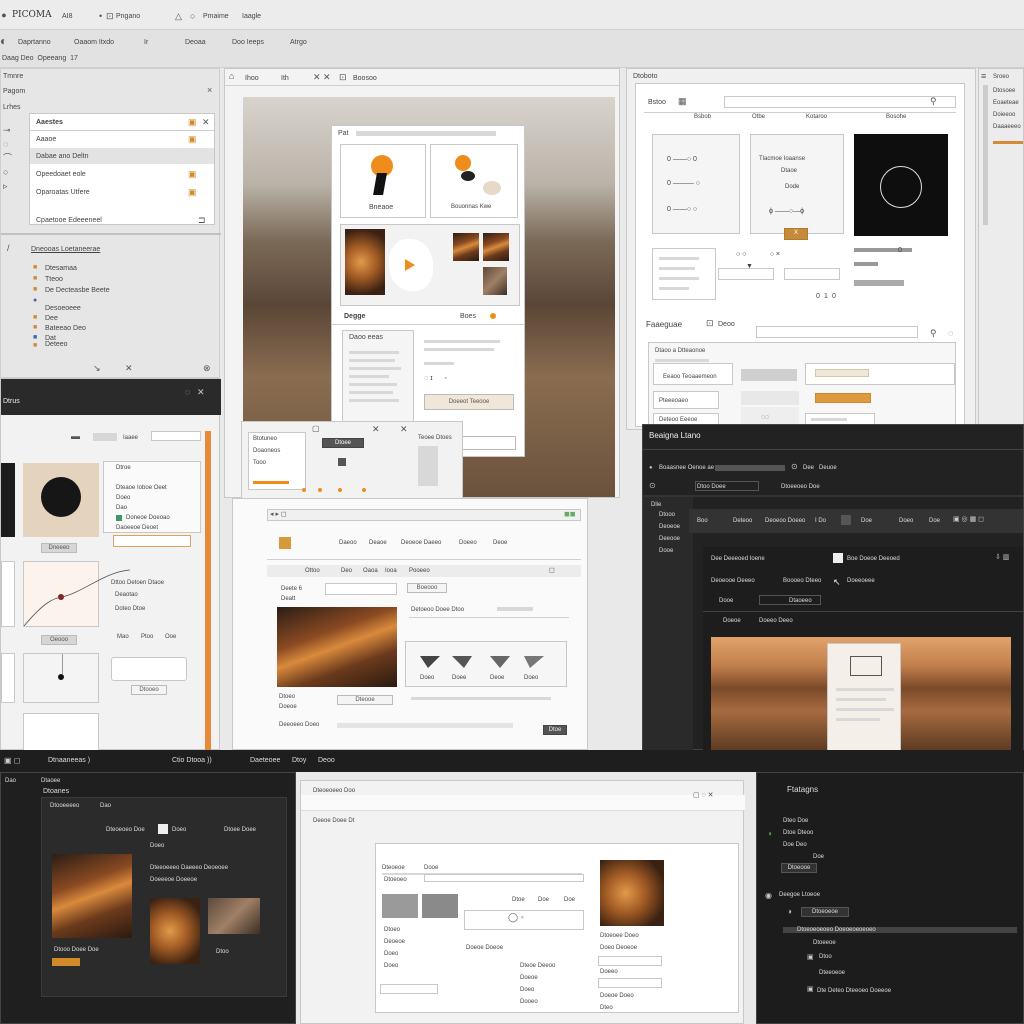 The height and width of the screenshot is (1024, 1024). What do you see at coordinates (209, 90) in the screenshot?
I see `close-icon: ×` at bounding box center [209, 90].